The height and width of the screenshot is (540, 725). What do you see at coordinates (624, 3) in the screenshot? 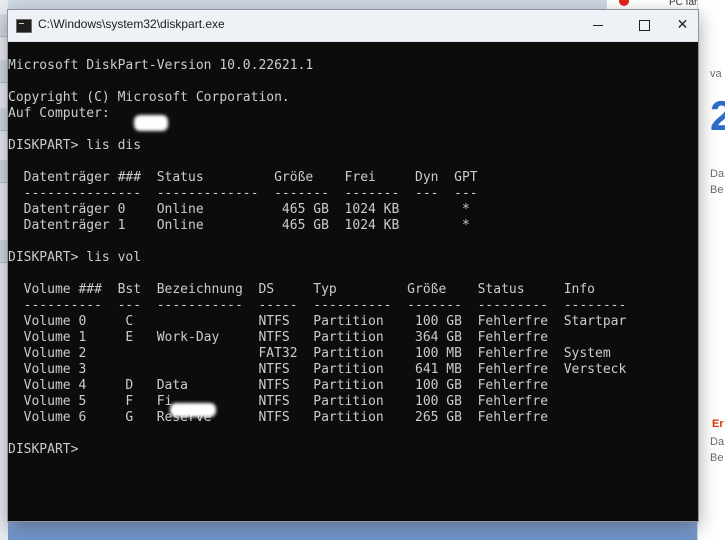
I see `opera-logo-icon` at bounding box center [624, 3].